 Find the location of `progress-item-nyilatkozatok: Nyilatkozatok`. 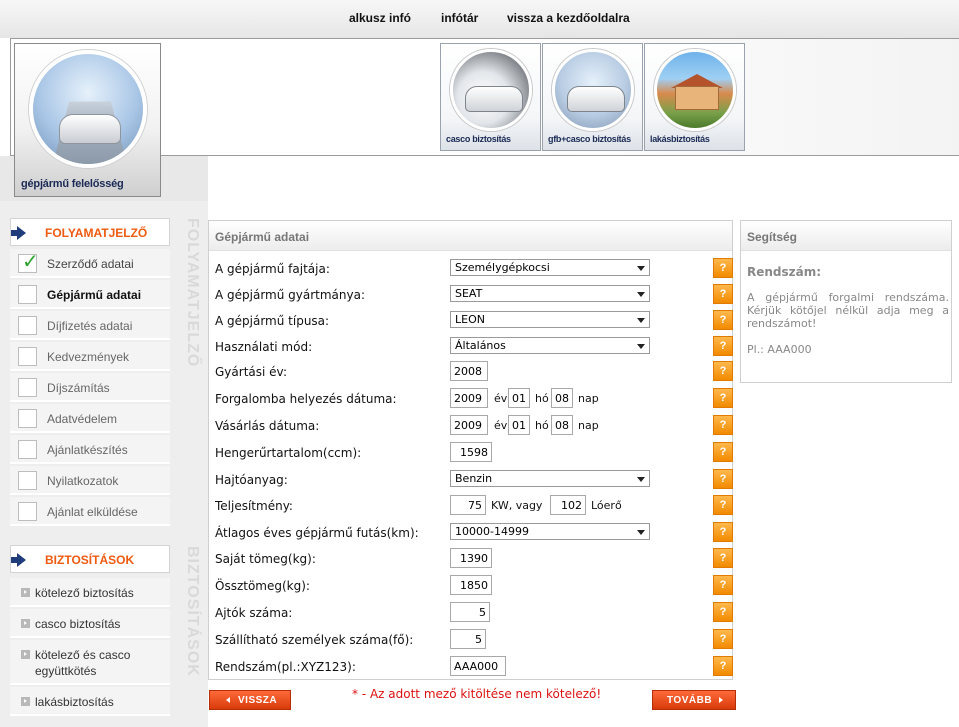

progress-item-nyilatkozatok: Nyilatkozatok is located at coordinates (90, 480).